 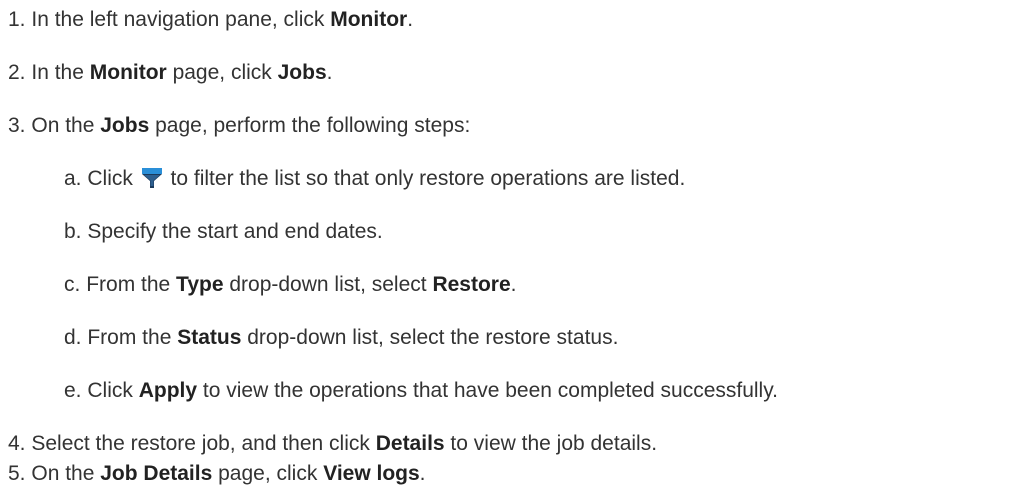 What do you see at coordinates (471, 284) in the screenshot?
I see `ui-term: Restore` at bounding box center [471, 284].